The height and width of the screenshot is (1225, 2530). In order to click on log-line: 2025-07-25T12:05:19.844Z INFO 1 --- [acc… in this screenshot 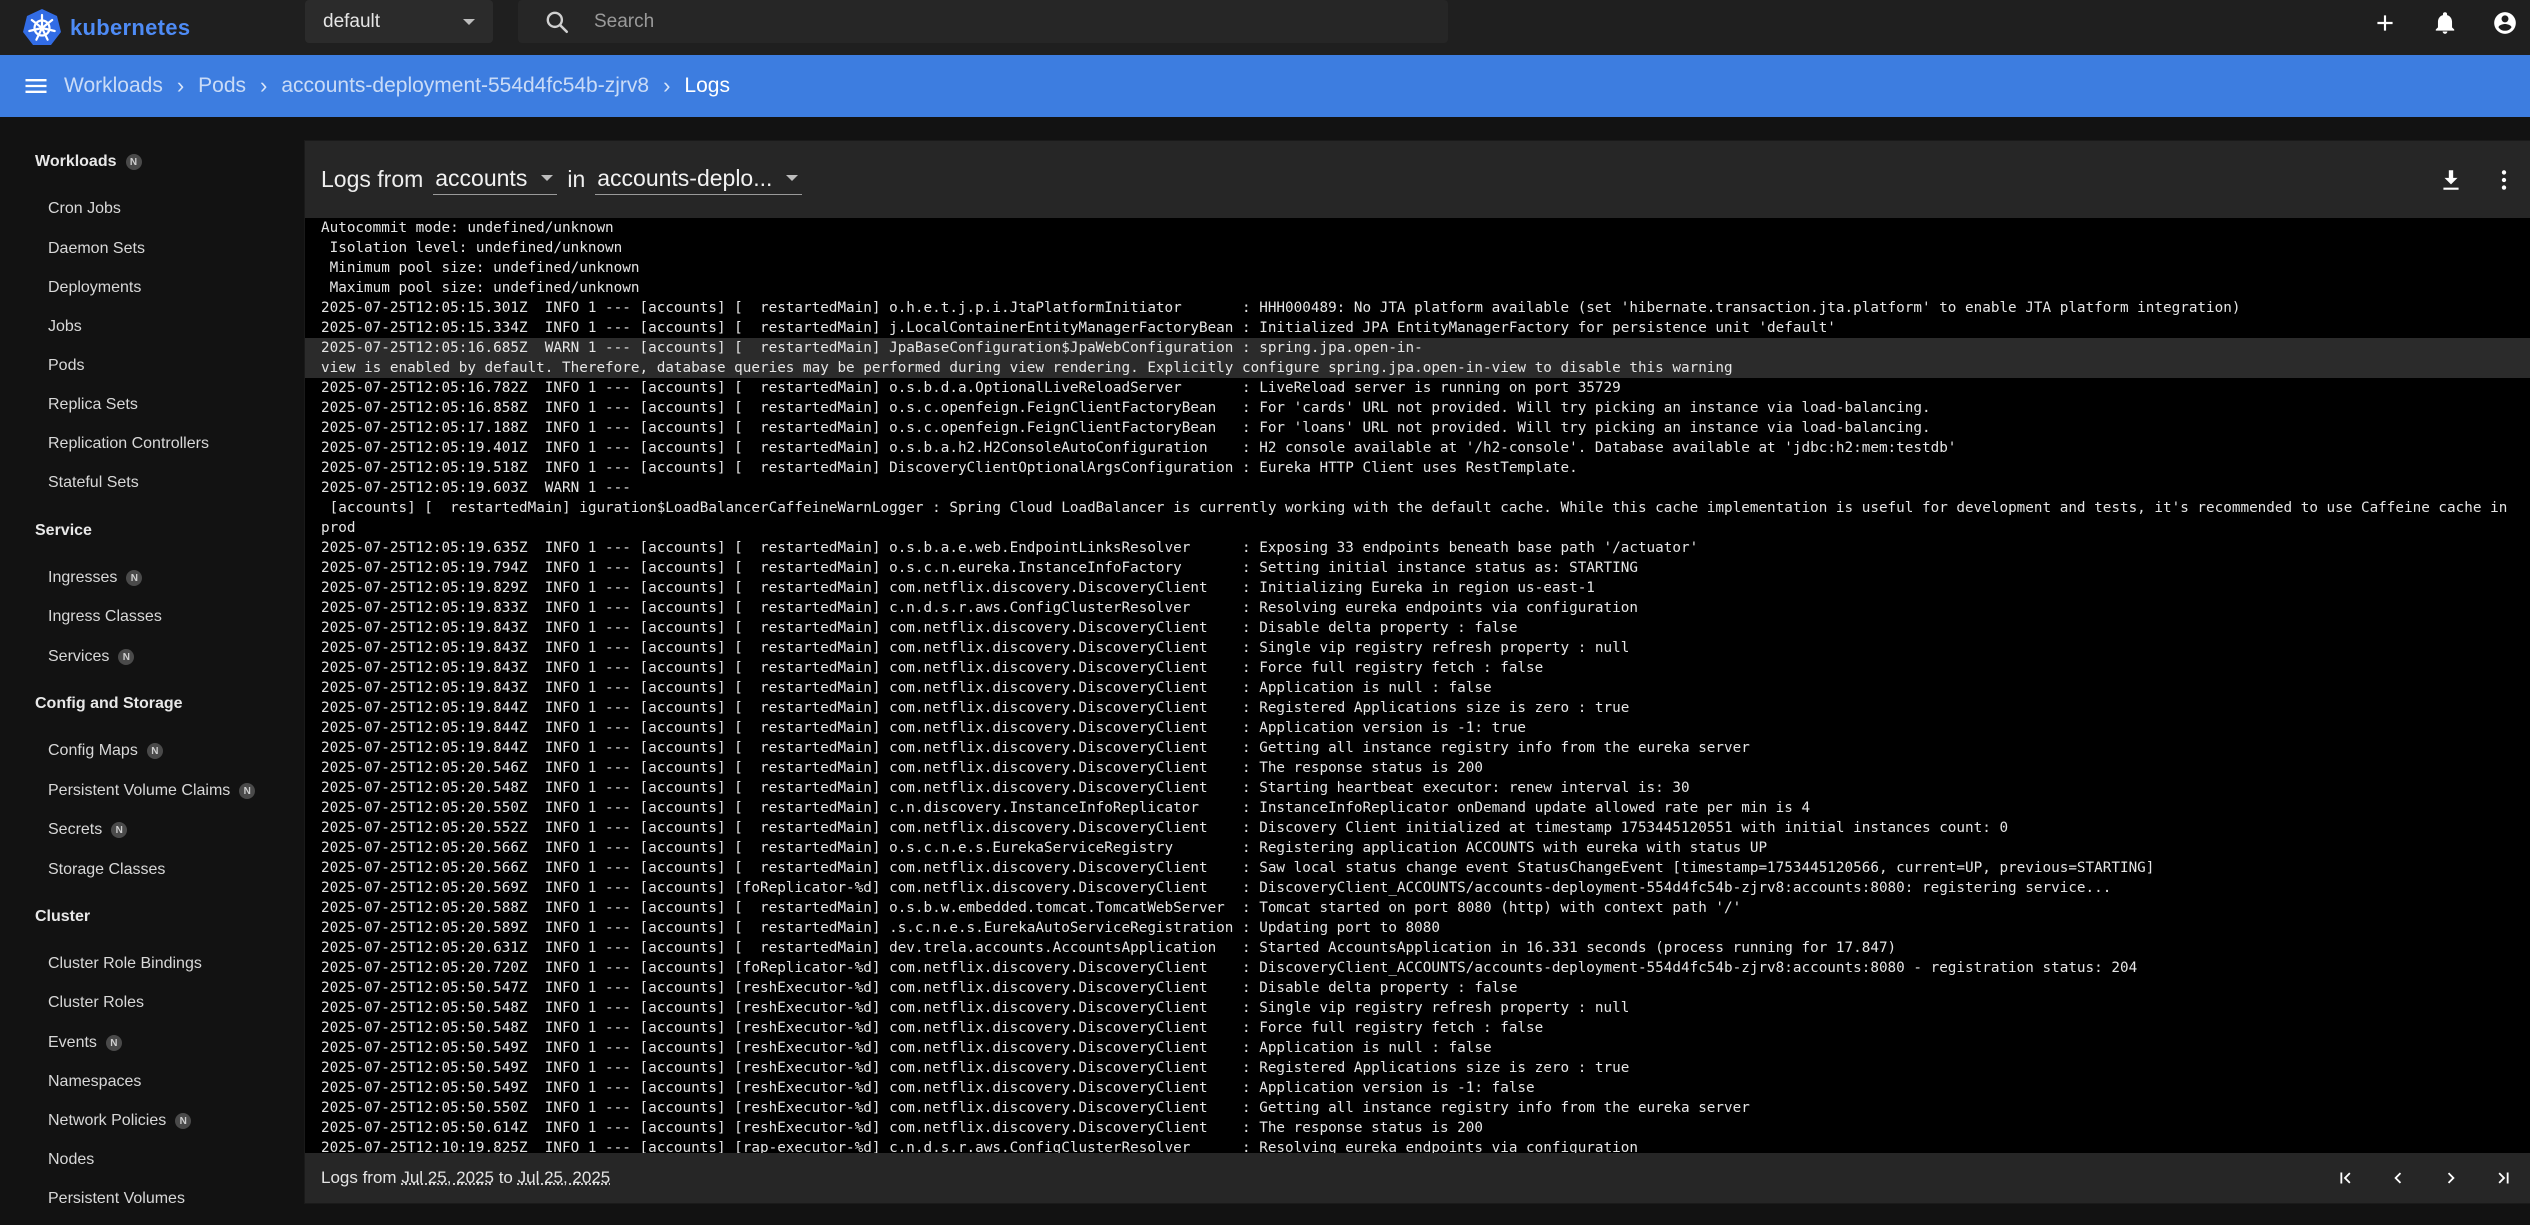, I will do `click(924, 728)`.